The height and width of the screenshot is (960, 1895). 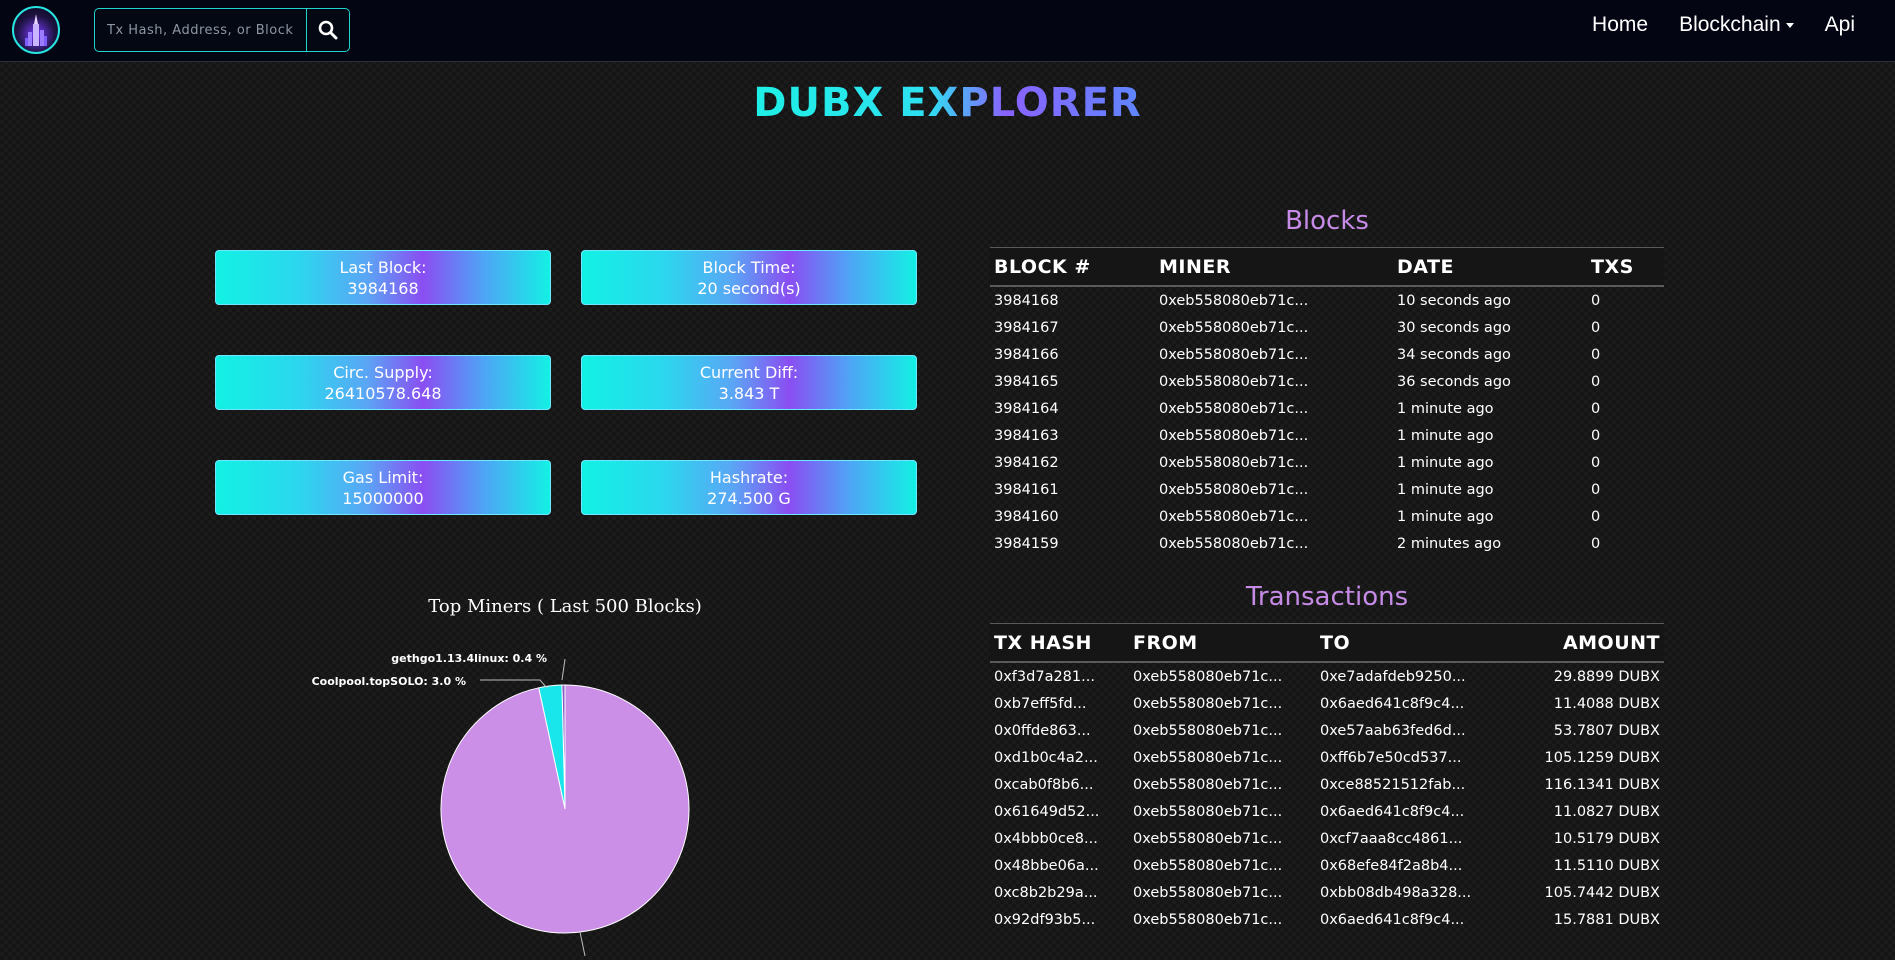 I want to click on tx-amount: 105.7442 DUBX, so click(x=1602, y=892).